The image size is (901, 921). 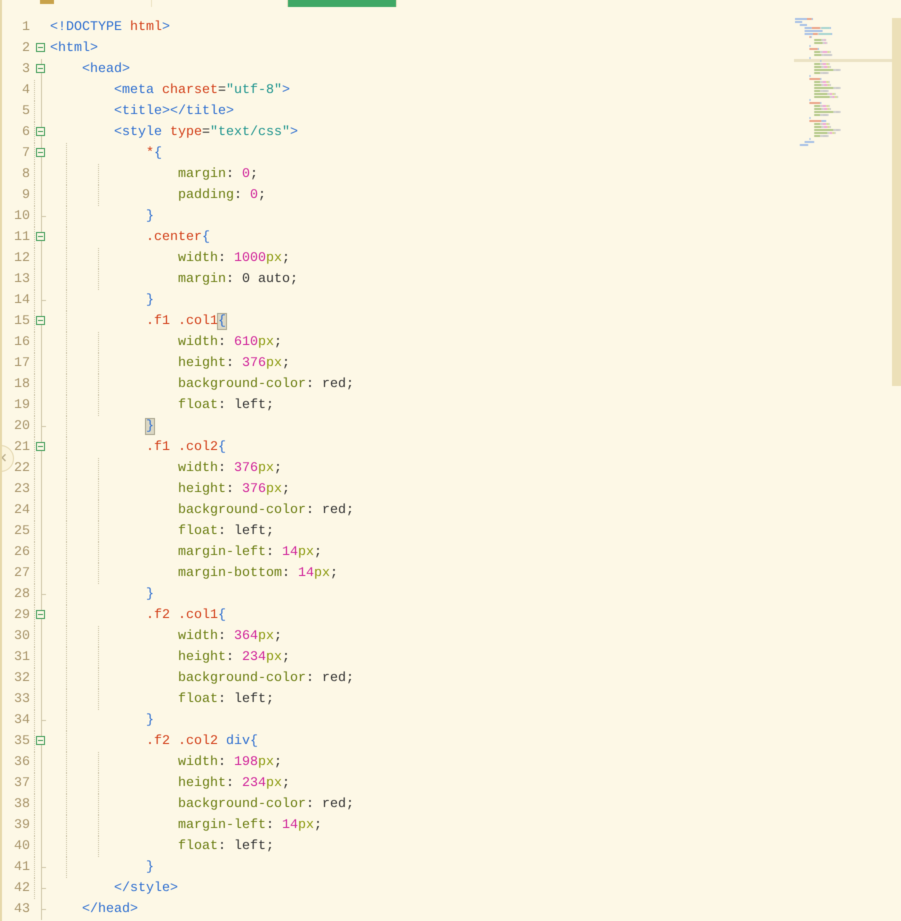 What do you see at coordinates (221, 196) in the screenshot?
I see `code-line: padding: 0;` at bounding box center [221, 196].